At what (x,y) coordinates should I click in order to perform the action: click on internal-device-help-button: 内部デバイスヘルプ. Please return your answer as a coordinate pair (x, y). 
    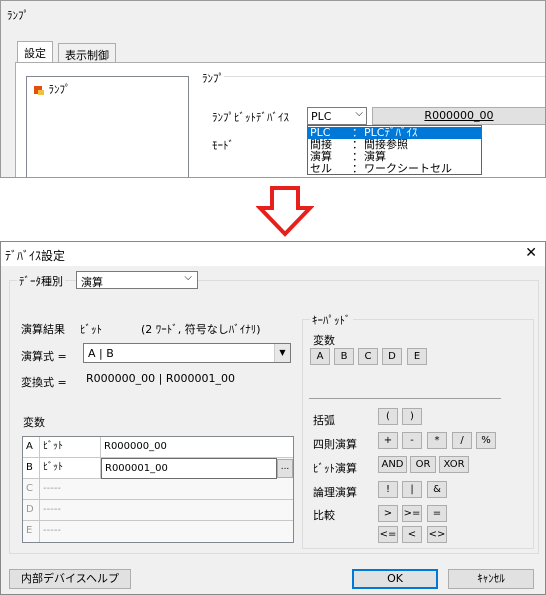
    Looking at the image, I should click on (70, 579).